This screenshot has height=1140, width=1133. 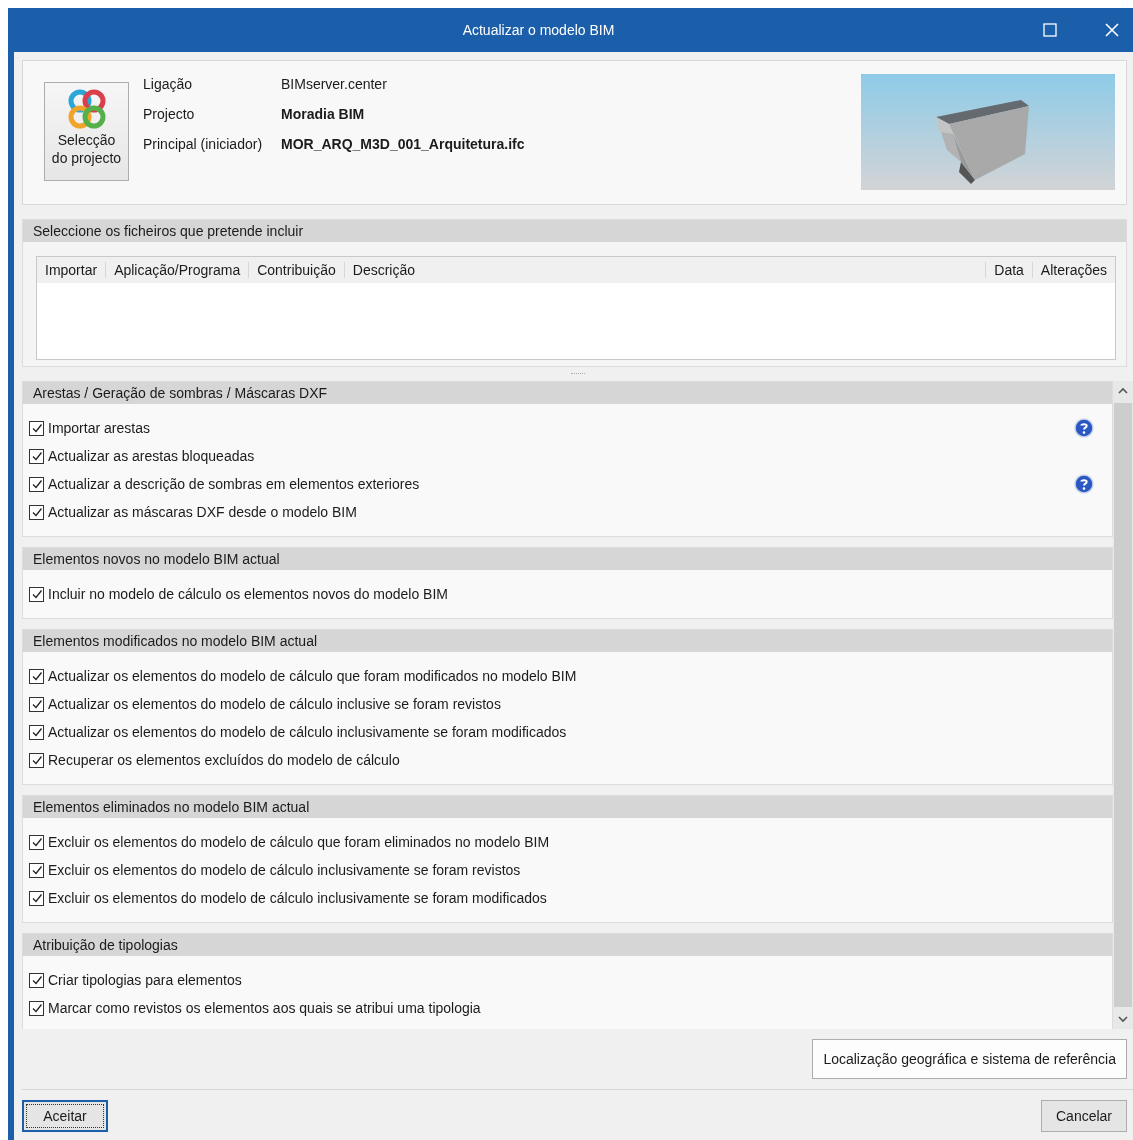 What do you see at coordinates (665, 270) in the screenshot?
I see `column-header: Descrição` at bounding box center [665, 270].